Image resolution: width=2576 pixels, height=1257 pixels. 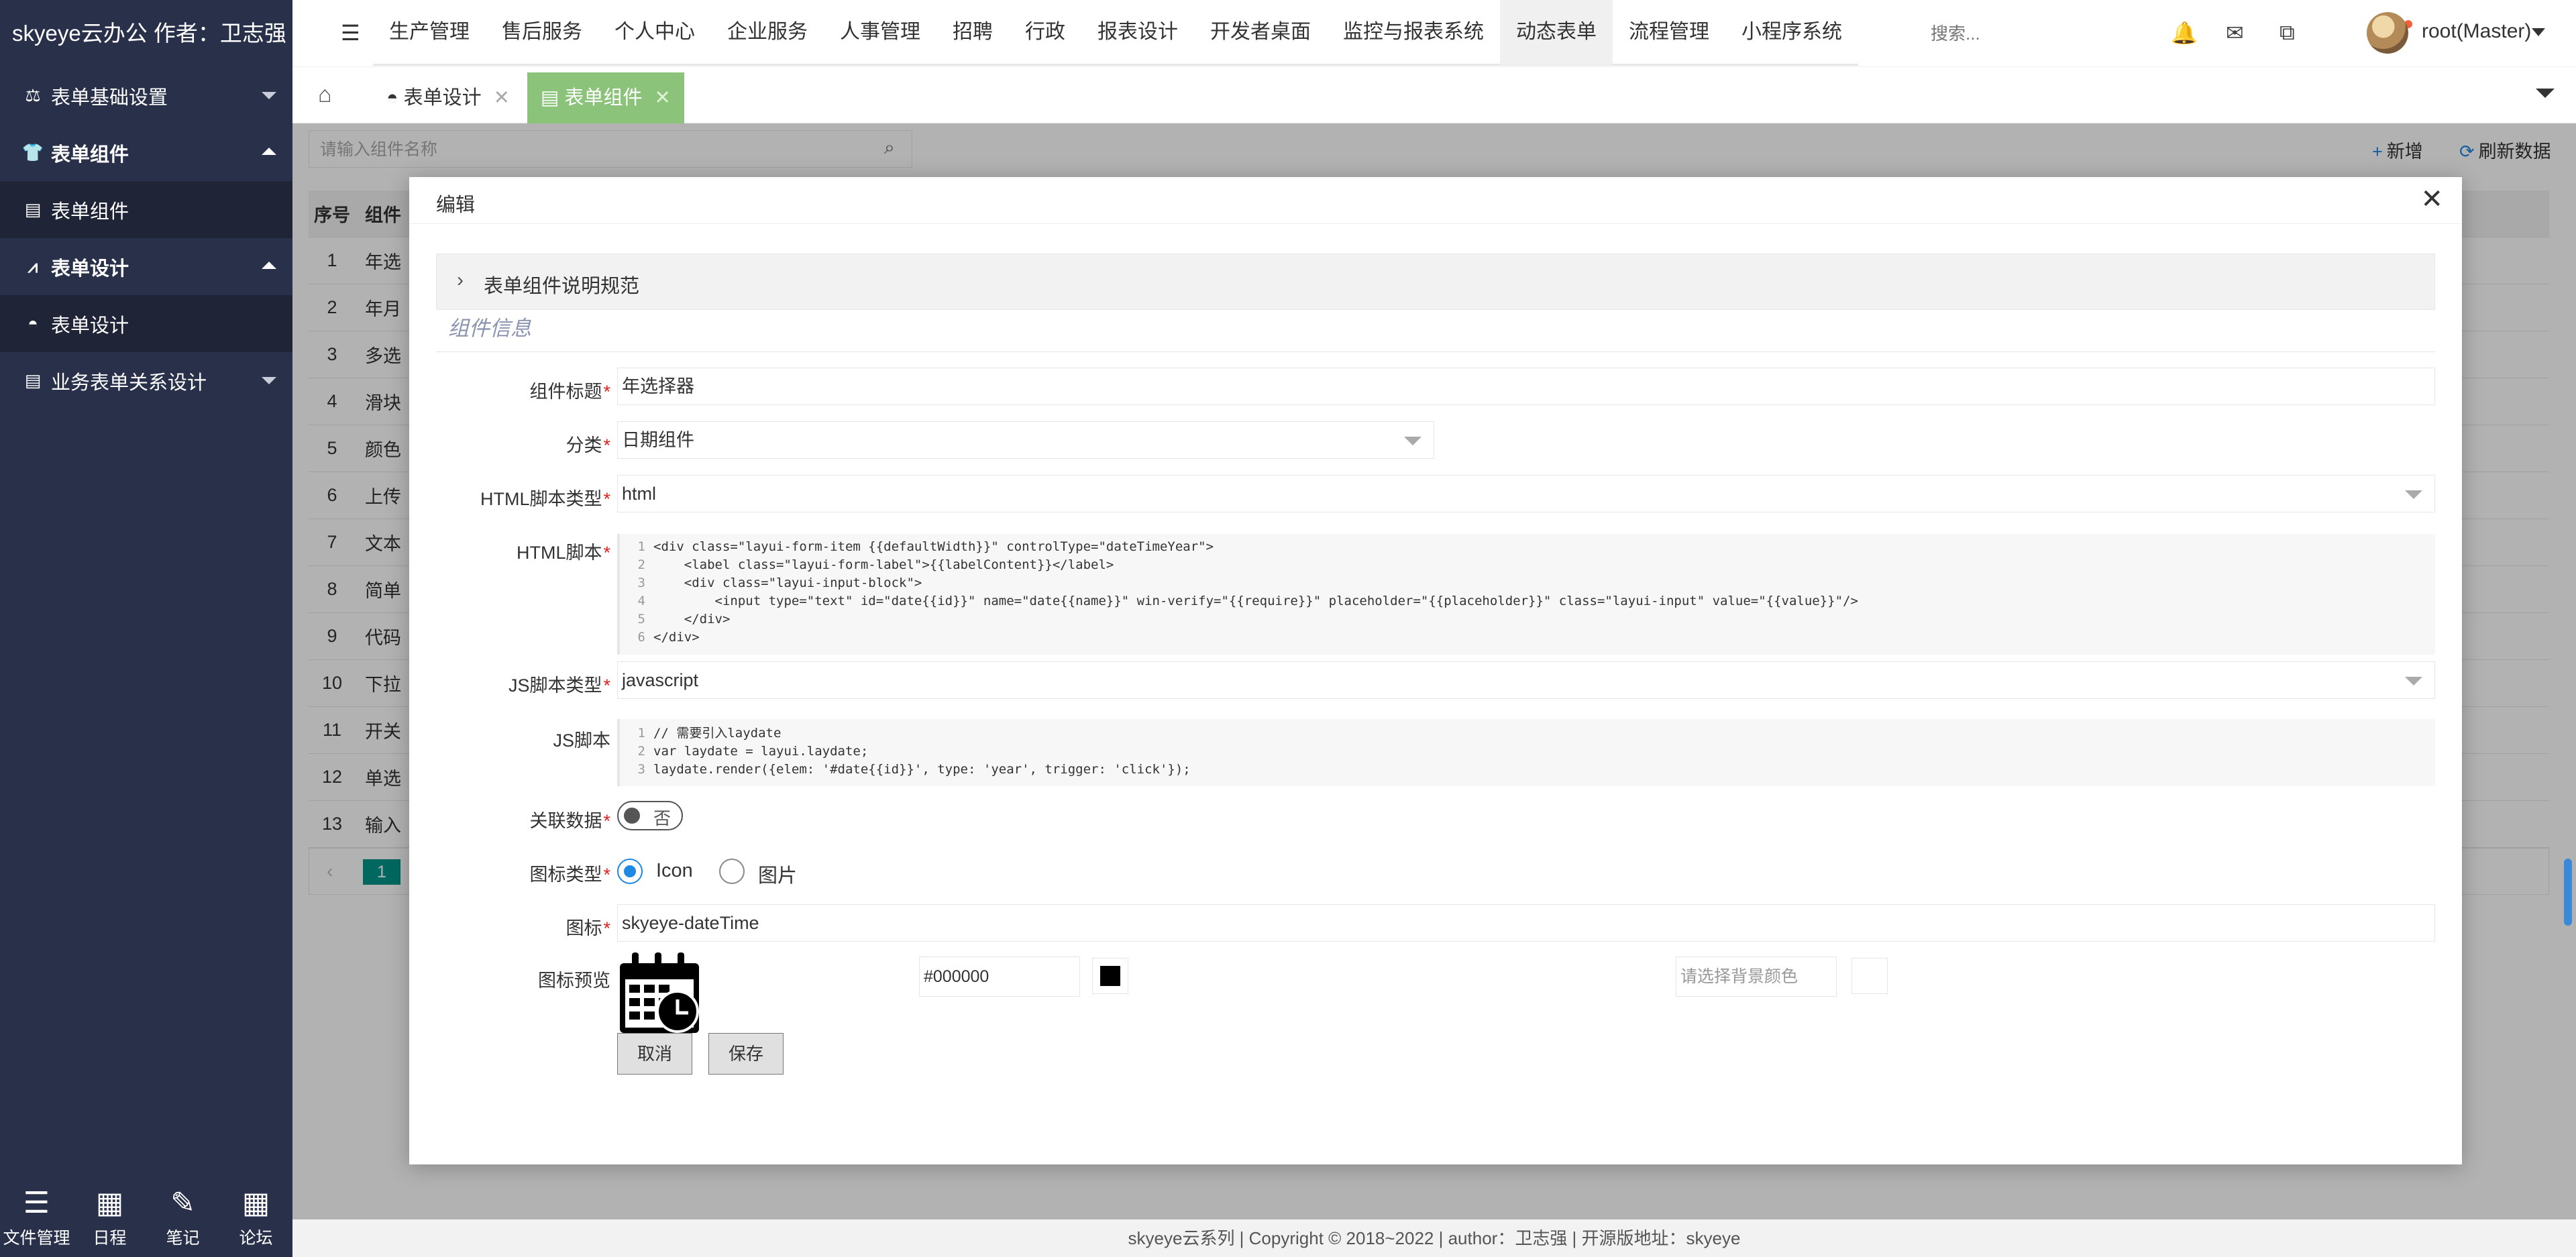 What do you see at coordinates (429, 33) in the screenshot?
I see `nav-item: 生产管理` at bounding box center [429, 33].